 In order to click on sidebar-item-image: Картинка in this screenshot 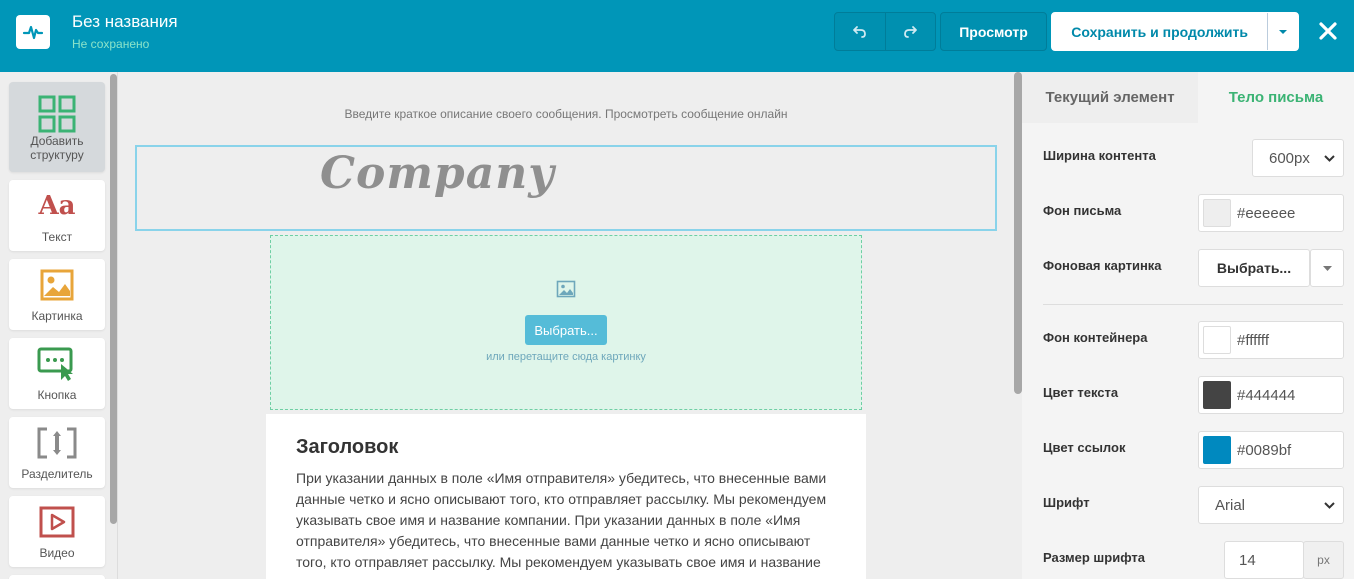, I will do `click(57, 294)`.